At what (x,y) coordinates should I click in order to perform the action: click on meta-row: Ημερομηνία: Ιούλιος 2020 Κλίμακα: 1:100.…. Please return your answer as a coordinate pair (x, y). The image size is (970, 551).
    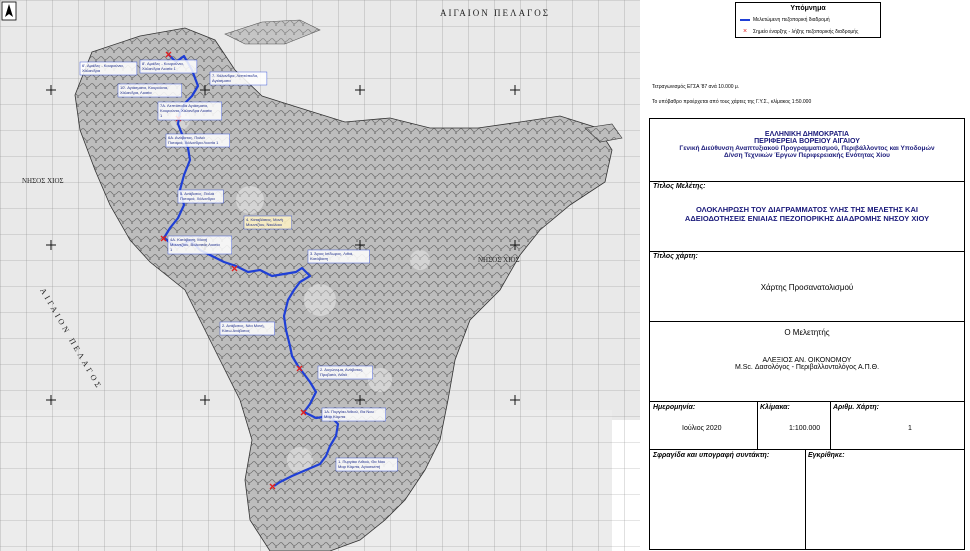
    Looking at the image, I should click on (807, 425).